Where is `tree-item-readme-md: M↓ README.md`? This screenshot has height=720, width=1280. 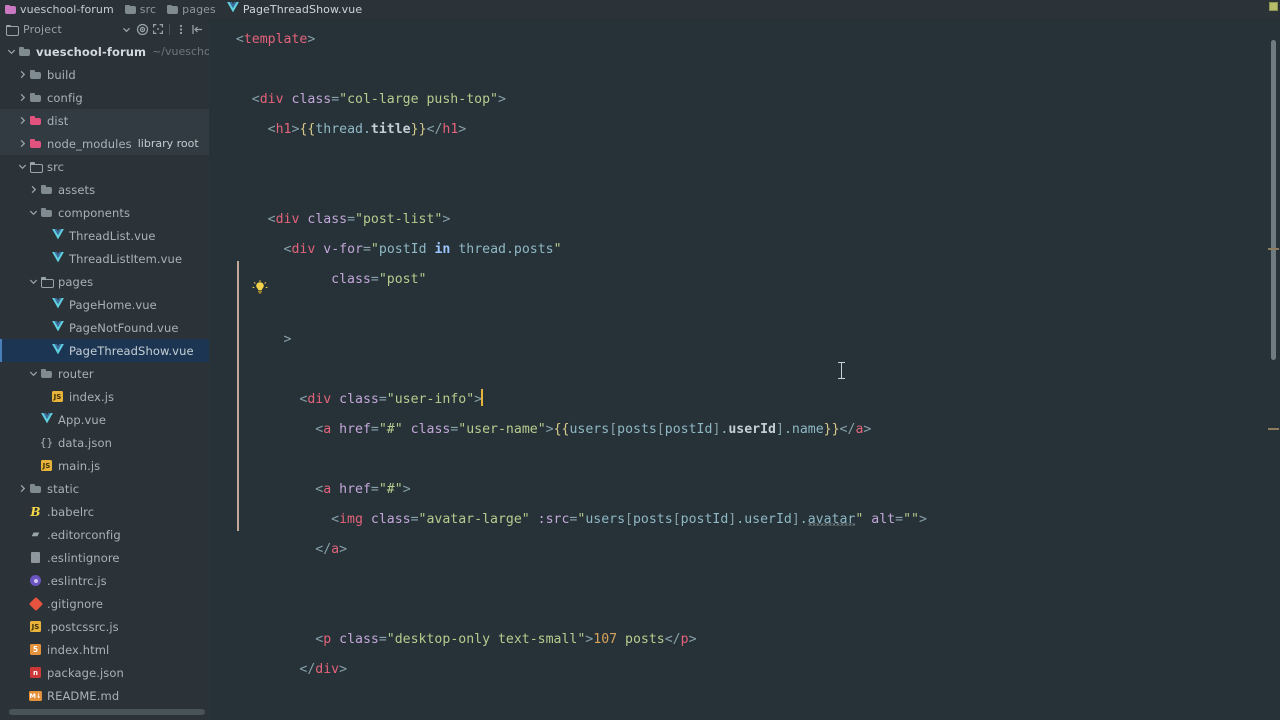
tree-item-readme-md: M↓ README.md is located at coordinates (104, 695).